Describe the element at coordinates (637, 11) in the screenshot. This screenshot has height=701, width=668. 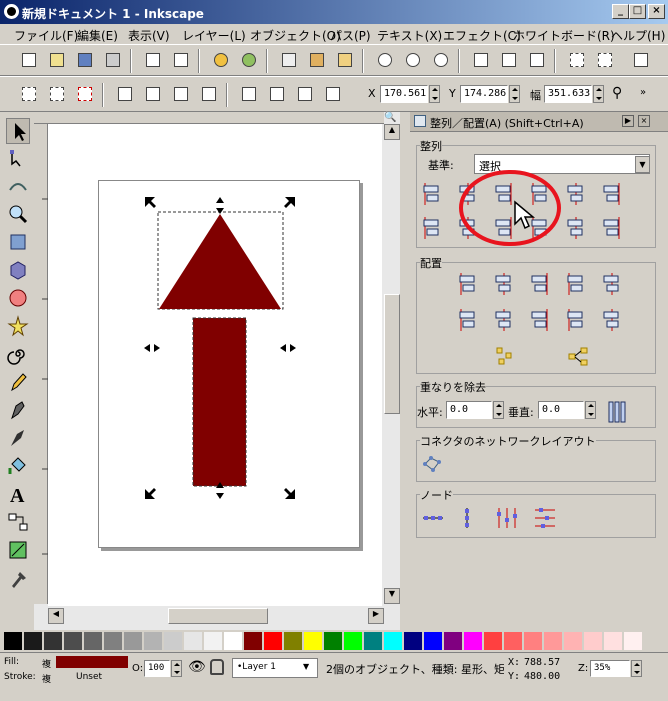
I see `maximize-button: □` at that location.